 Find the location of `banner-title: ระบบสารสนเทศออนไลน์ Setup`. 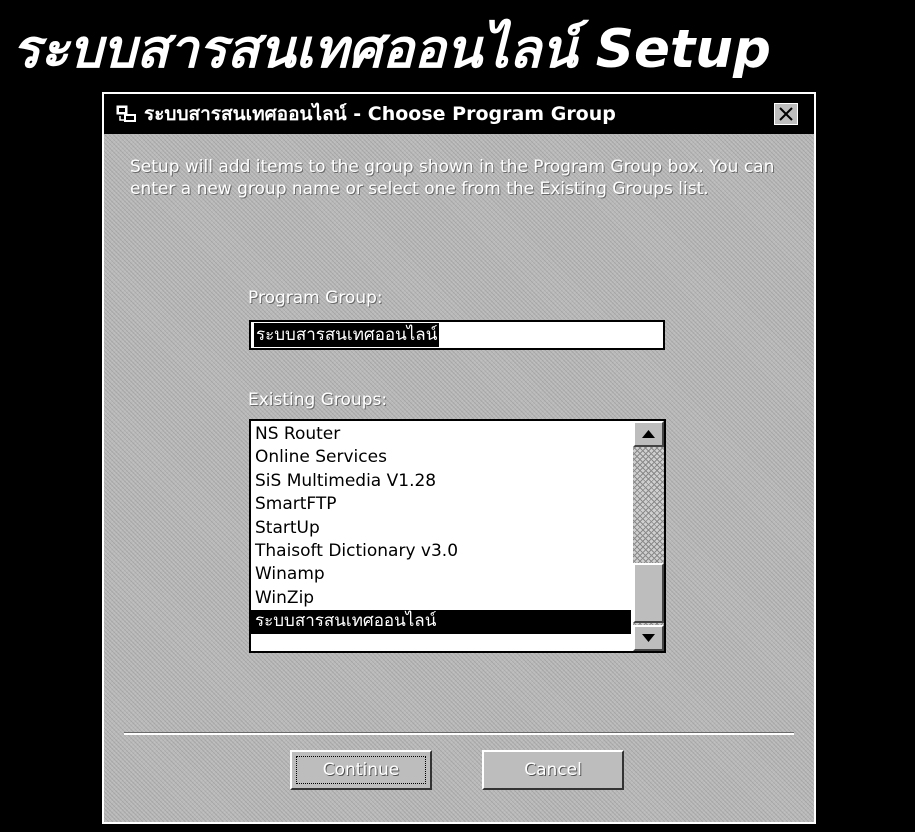

banner-title: ระบบสารสนเทศออนไลน์ Setup is located at coordinates (391, 49).